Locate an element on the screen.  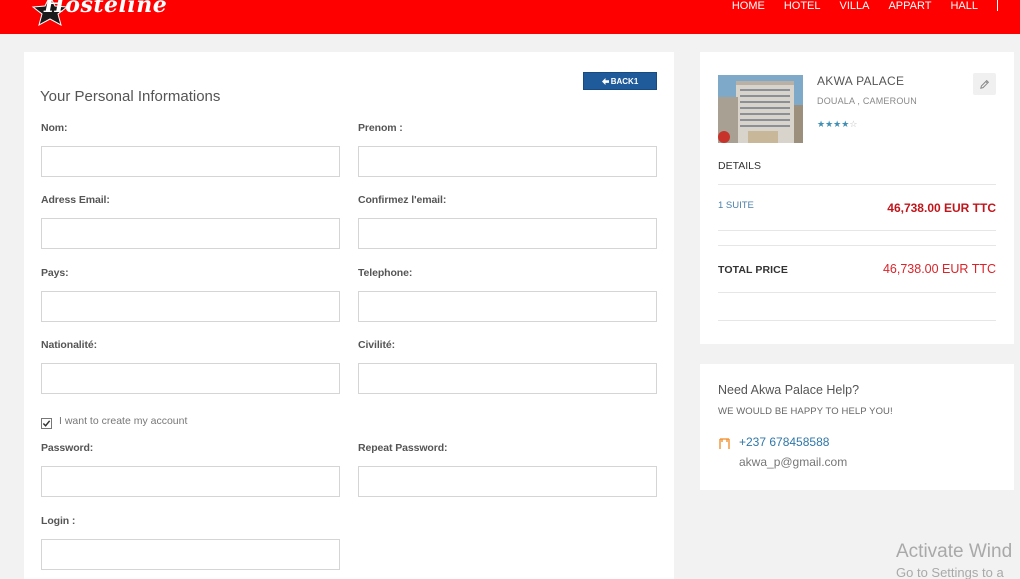
login-input is located at coordinates (190, 554).